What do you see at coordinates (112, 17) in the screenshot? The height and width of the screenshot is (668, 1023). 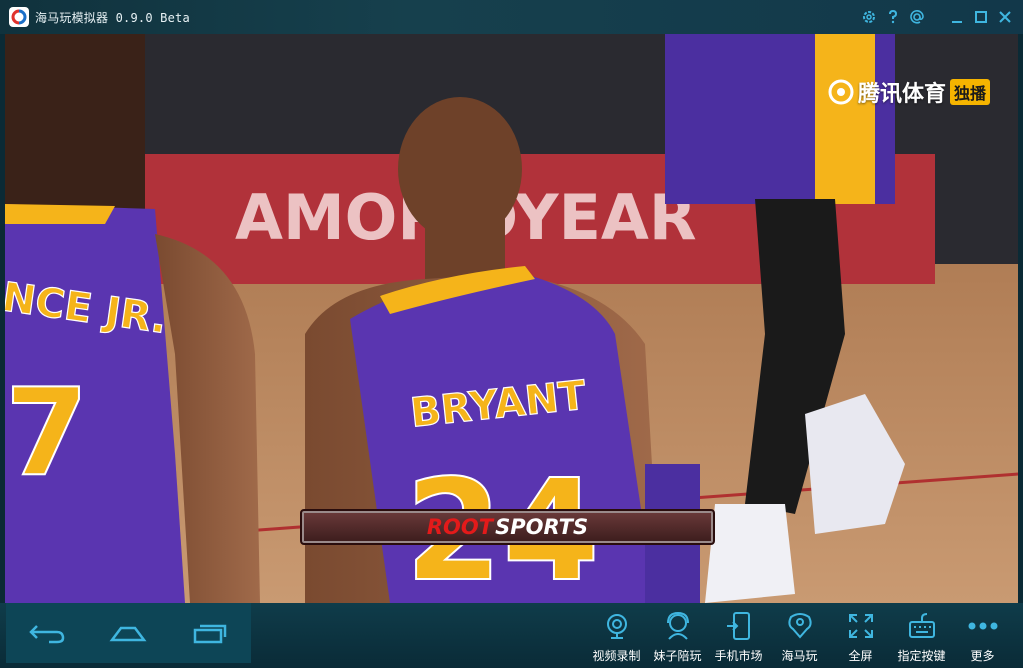 I see `window-title: 海马玩模拟器 0.9.0 Beta` at bounding box center [112, 17].